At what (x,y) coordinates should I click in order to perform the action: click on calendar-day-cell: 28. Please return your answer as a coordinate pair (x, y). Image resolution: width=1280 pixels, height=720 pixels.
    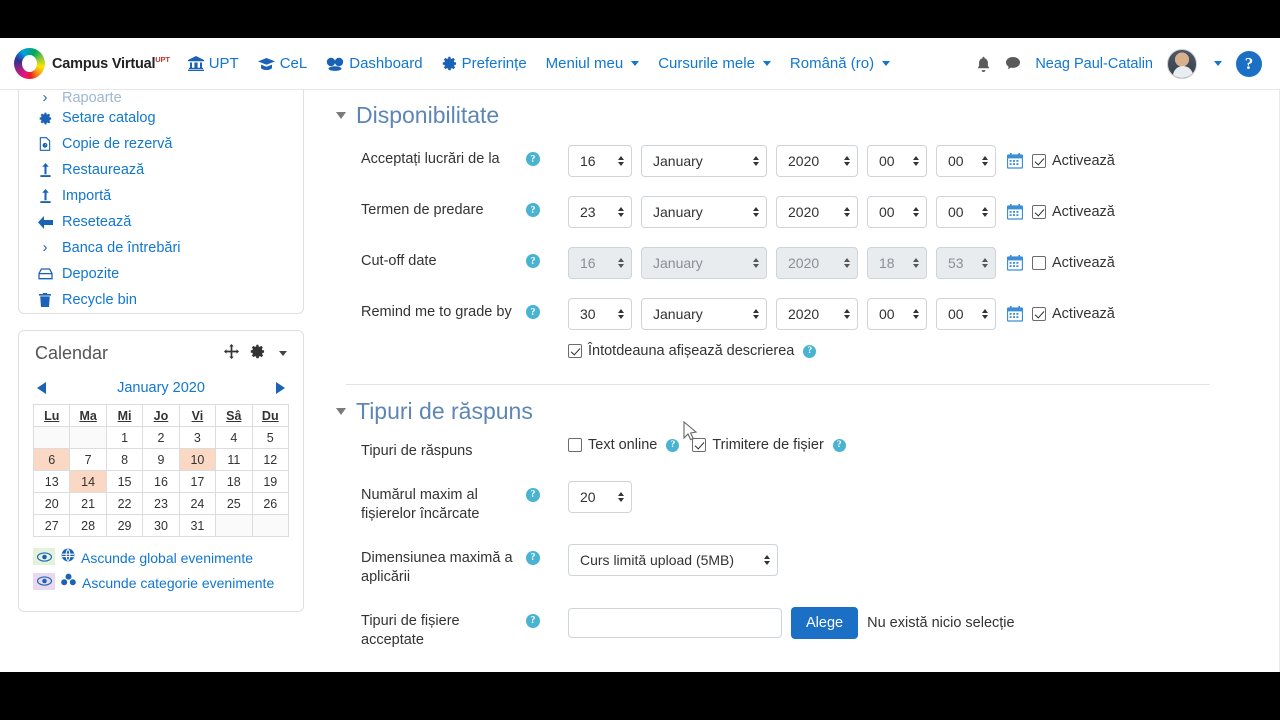
    Looking at the image, I should click on (88, 525).